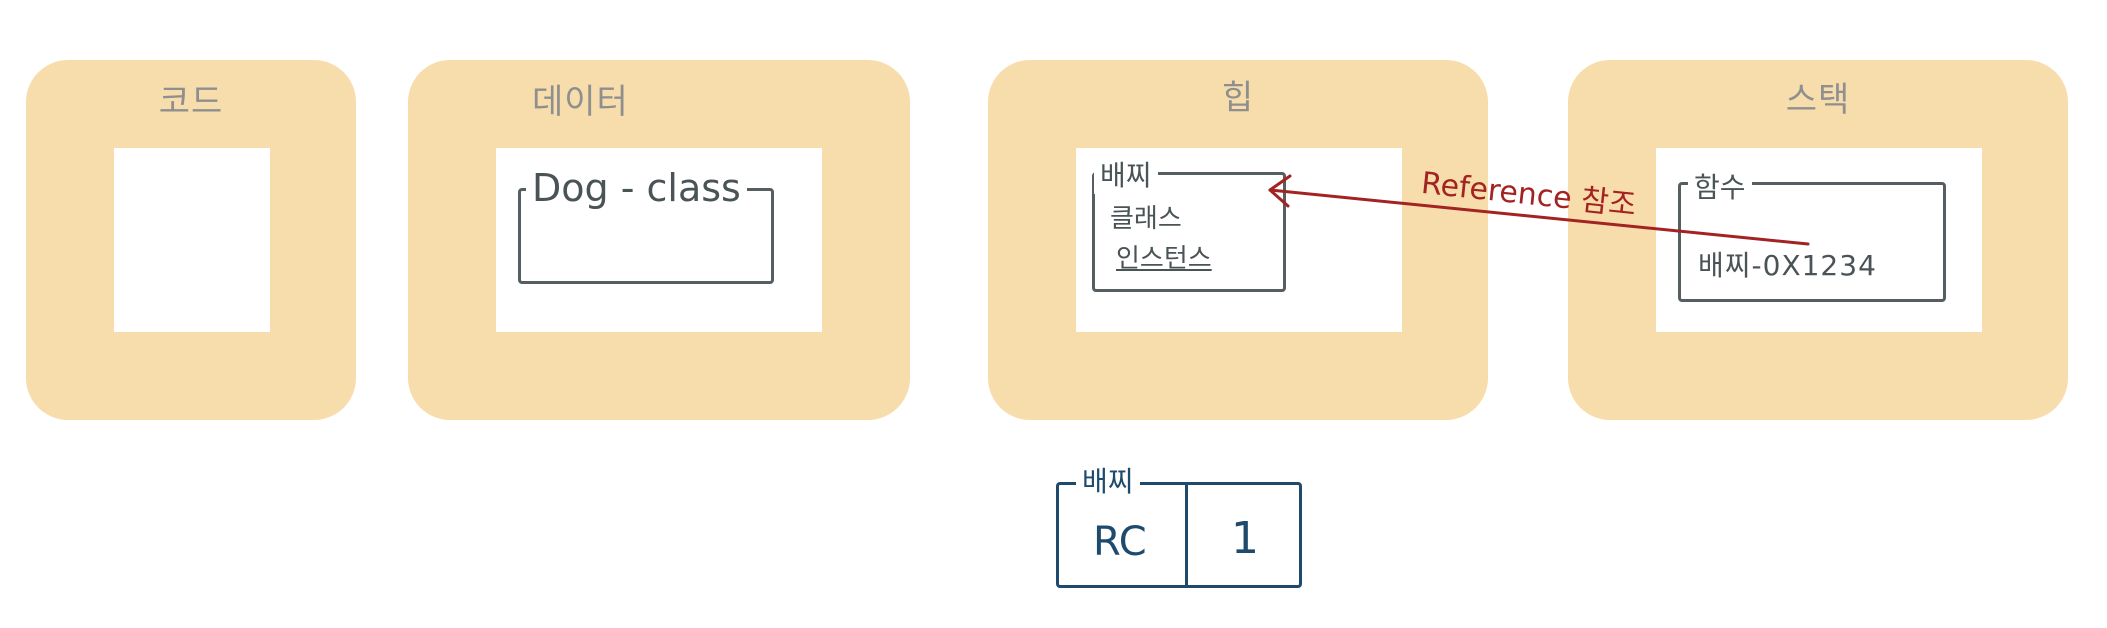  I want to click on rc-divider, so click(1186, 535).